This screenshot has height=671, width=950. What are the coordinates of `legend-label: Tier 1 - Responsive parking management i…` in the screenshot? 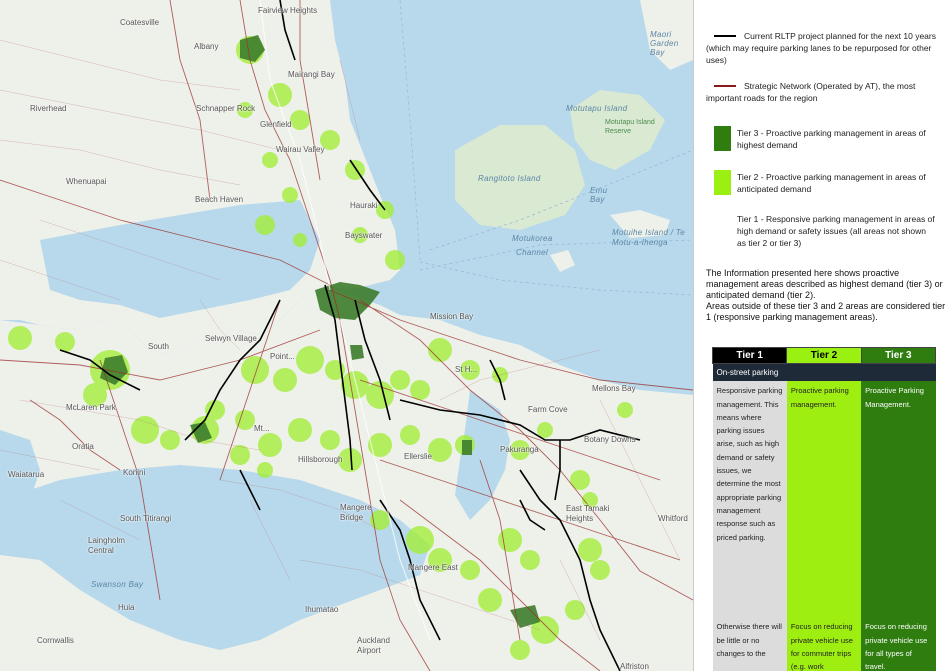 It's located at (836, 231).